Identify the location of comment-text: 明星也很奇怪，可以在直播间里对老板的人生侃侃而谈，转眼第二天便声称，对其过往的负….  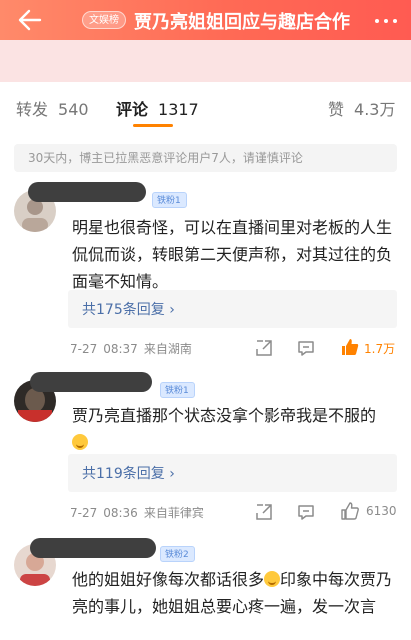
(232, 254).